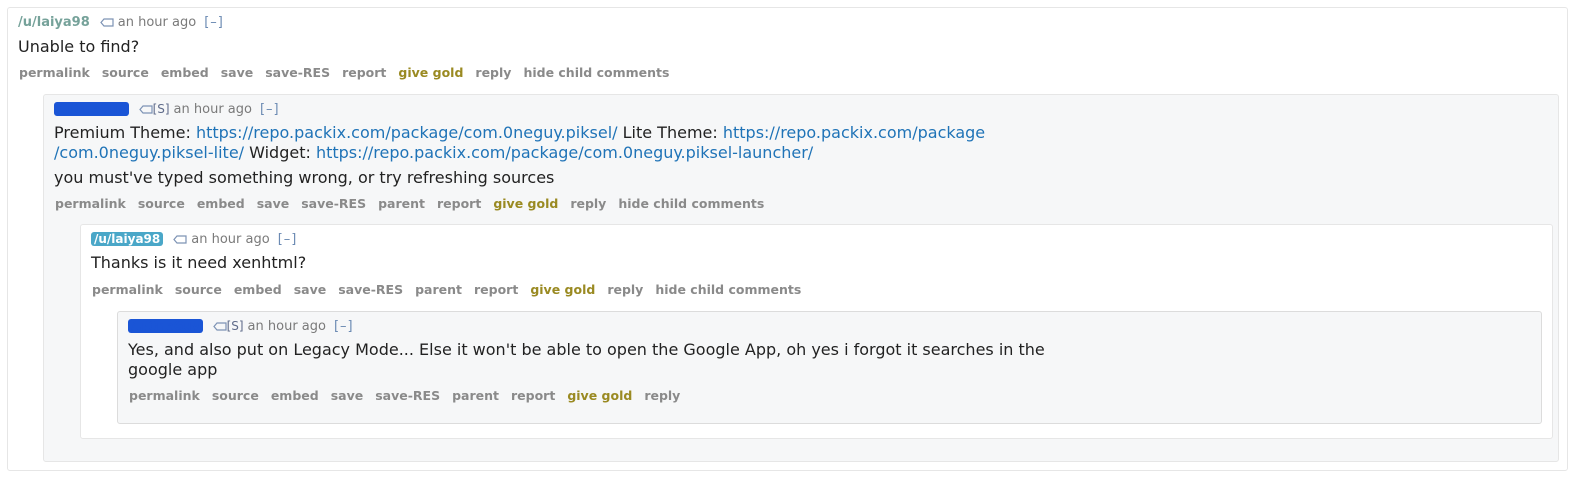 This screenshot has height=477, width=1575. Describe the element at coordinates (199, 262) in the screenshot. I see `comment-body: Thanks is it need xenhtml?` at that location.